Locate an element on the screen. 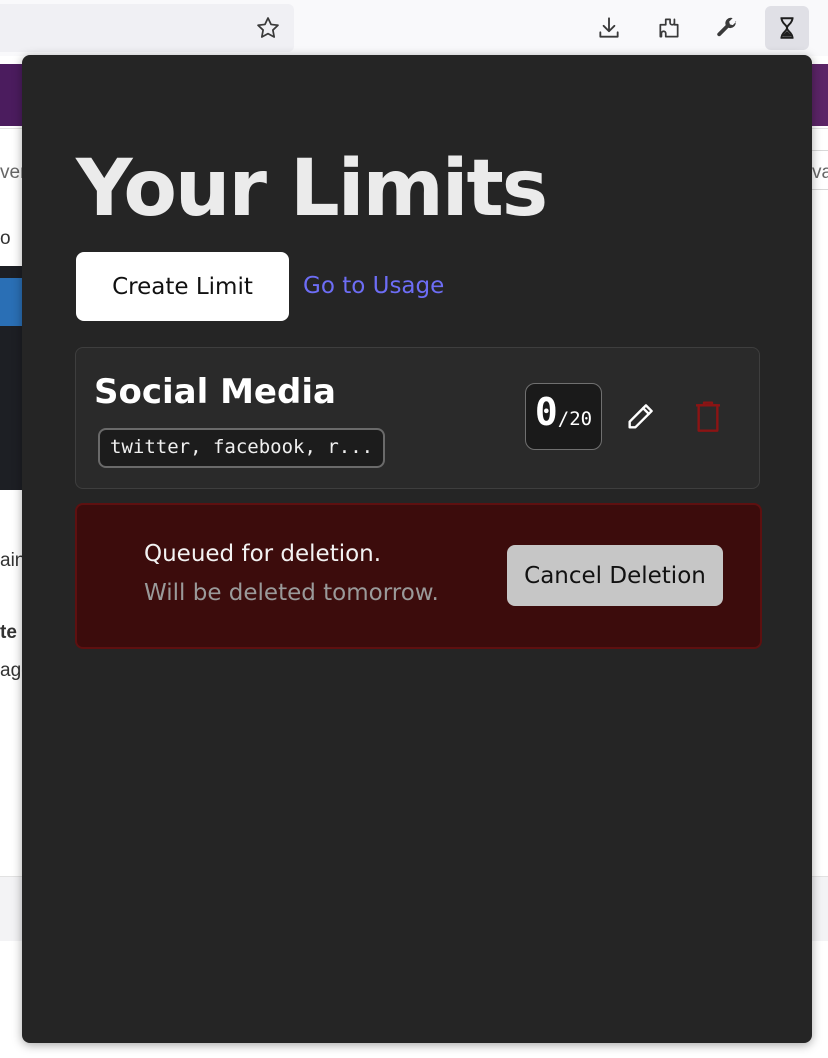 The height and width of the screenshot is (1058, 828). create-limit-button: Create Limit is located at coordinates (182, 286).